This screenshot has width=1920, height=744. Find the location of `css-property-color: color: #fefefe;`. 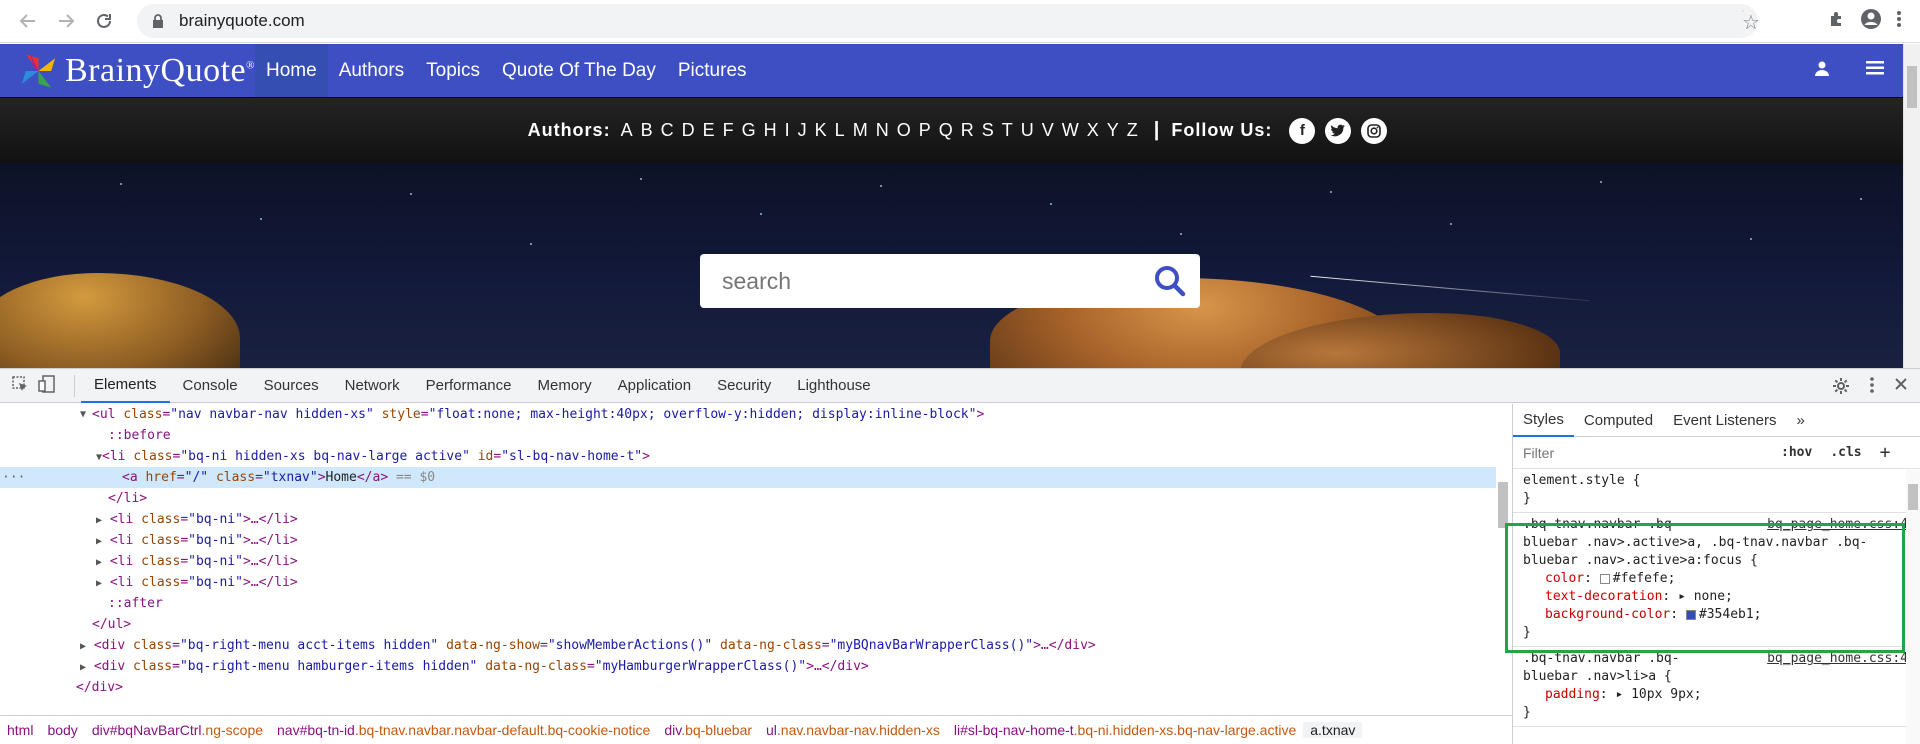

css-property-color: color: #fefefe; is located at coordinates (1716, 579).